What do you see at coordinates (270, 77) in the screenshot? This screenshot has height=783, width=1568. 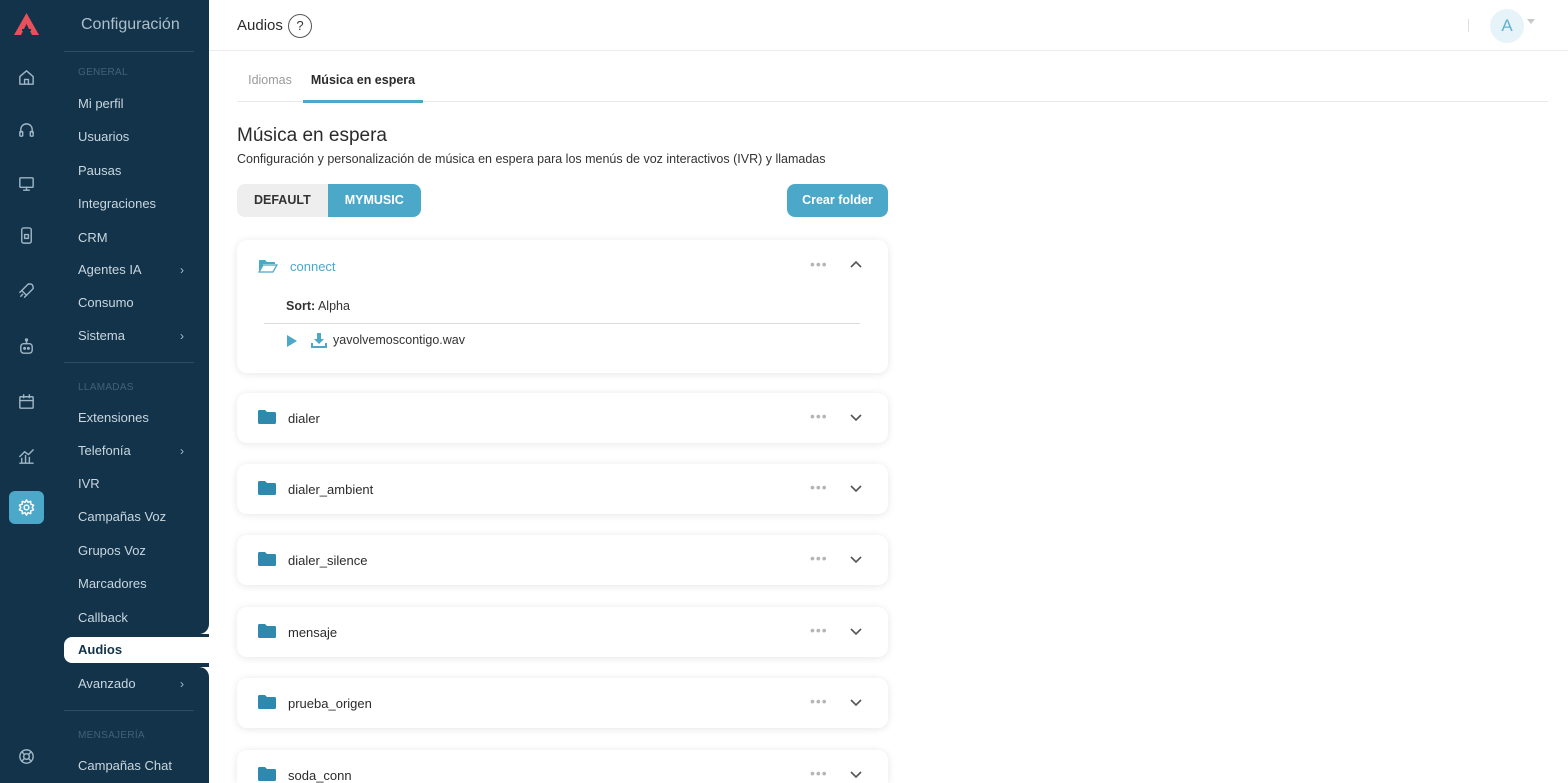 I see `tab-idiomas: Idiomas` at bounding box center [270, 77].